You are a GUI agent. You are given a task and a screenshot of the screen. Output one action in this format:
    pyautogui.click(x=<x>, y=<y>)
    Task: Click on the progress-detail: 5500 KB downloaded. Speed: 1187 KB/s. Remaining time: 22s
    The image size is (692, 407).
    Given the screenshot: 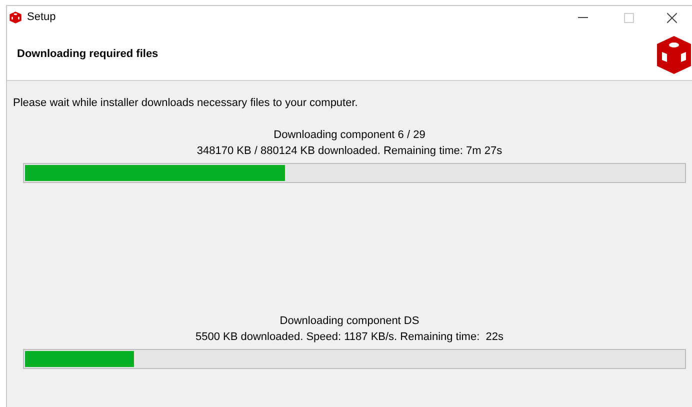 What is the action you would take?
    pyautogui.click(x=350, y=337)
    